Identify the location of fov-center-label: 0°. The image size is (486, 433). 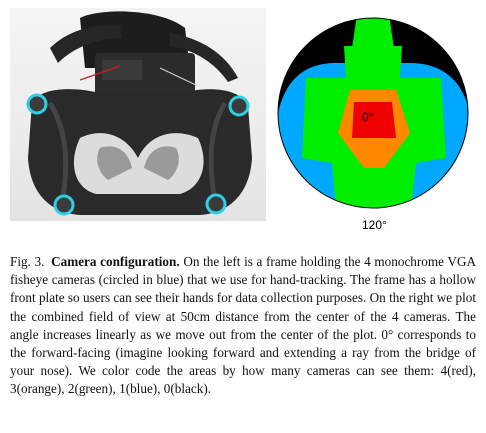
(368, 117).